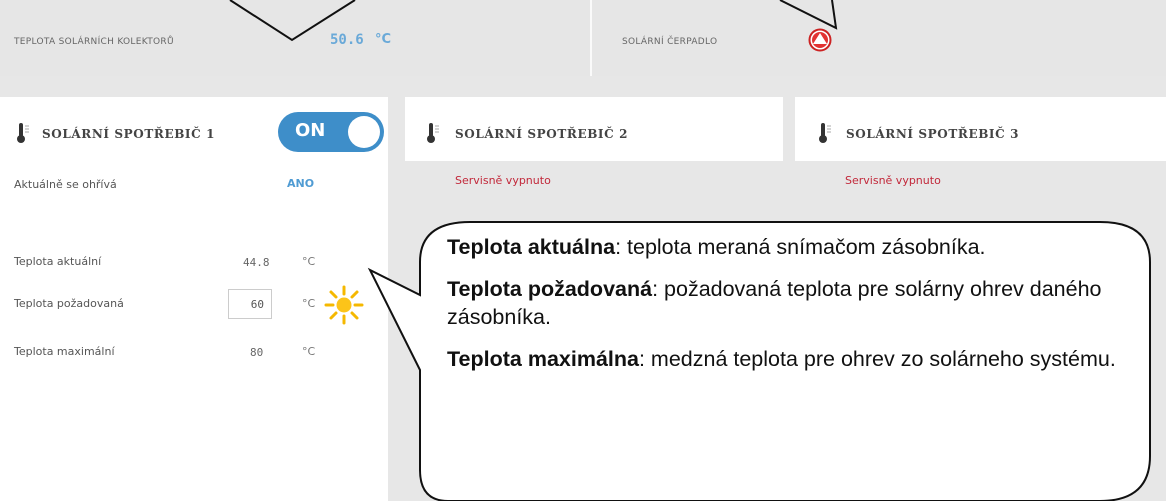  I want to click on top-callout-tail-left, so click(292, 21).